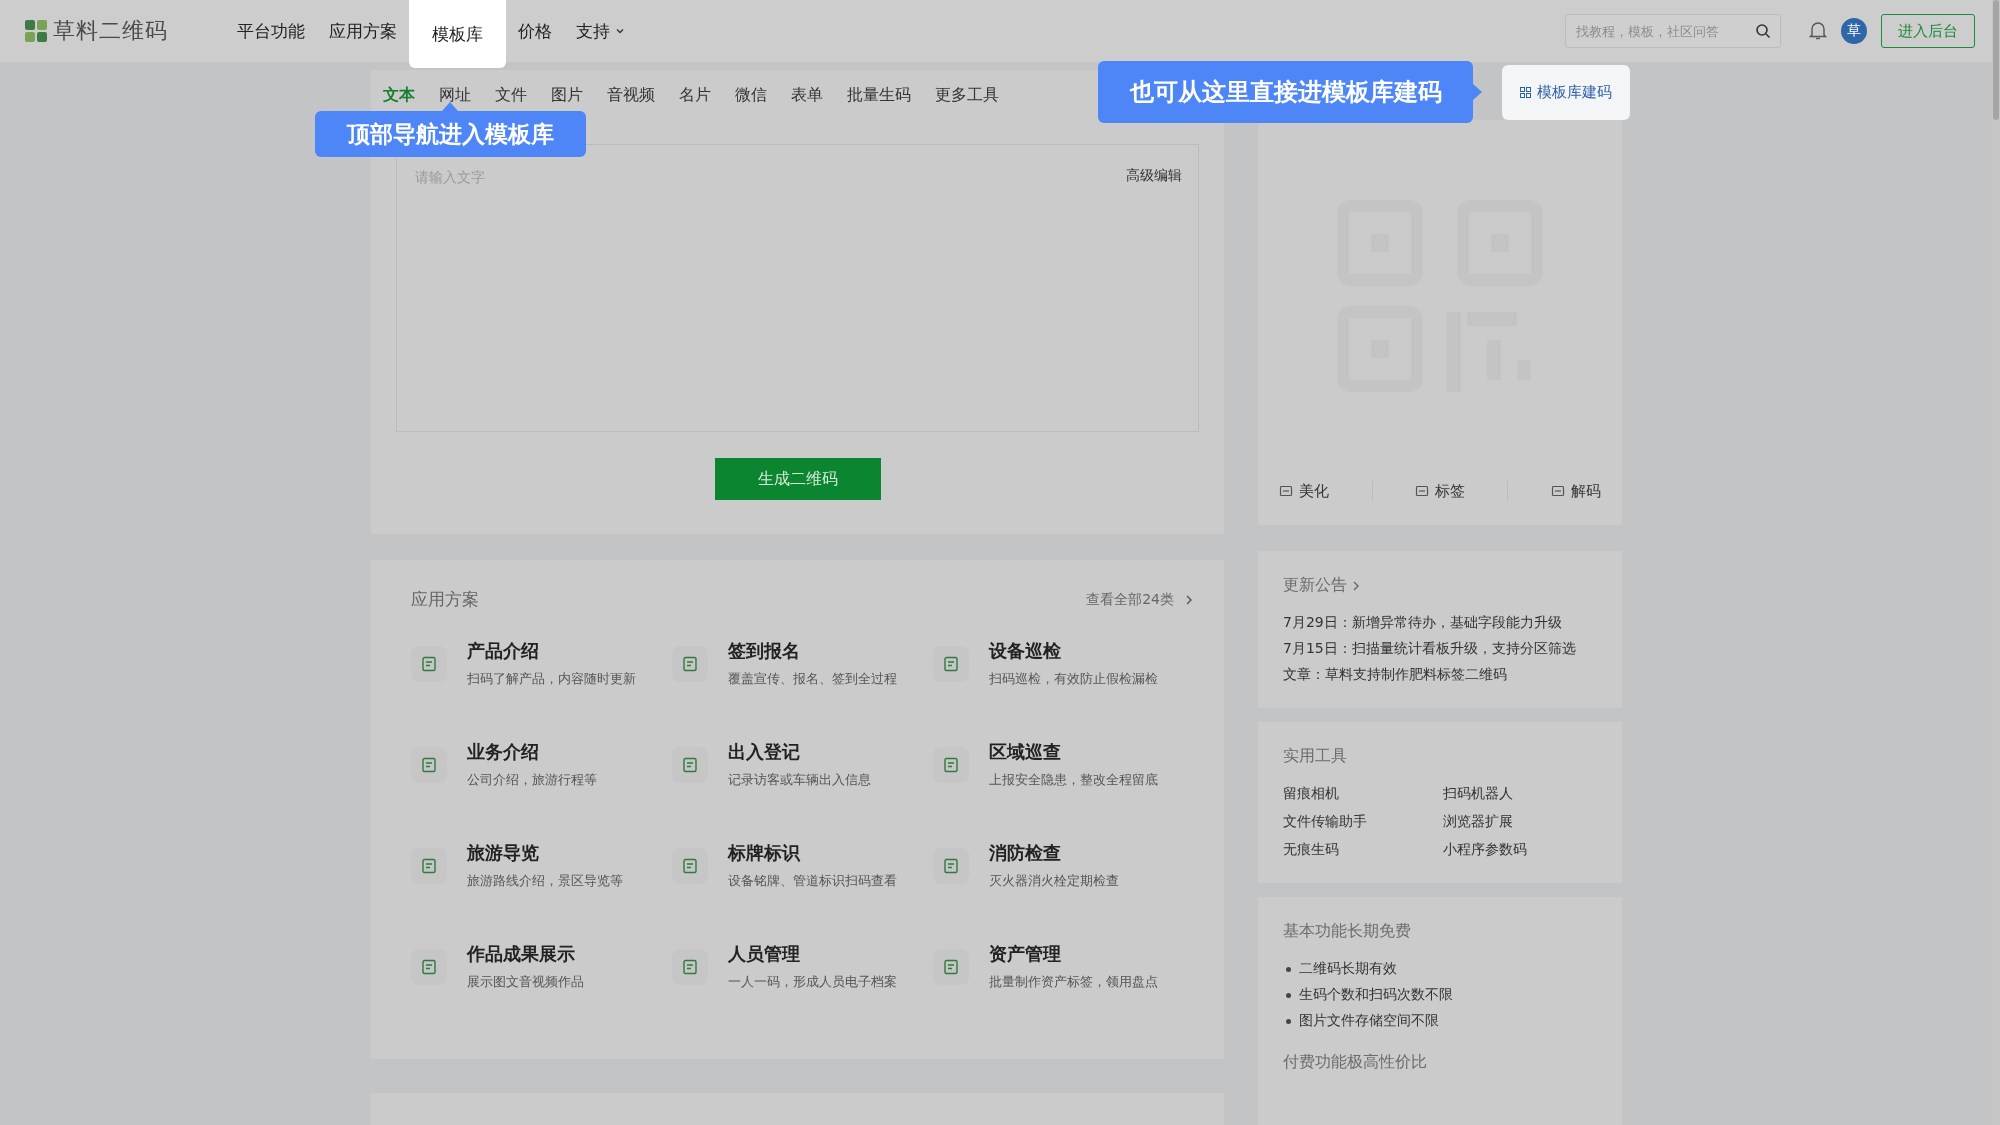  I want to click on tools-title: 实用工具, so click(1315, 756).